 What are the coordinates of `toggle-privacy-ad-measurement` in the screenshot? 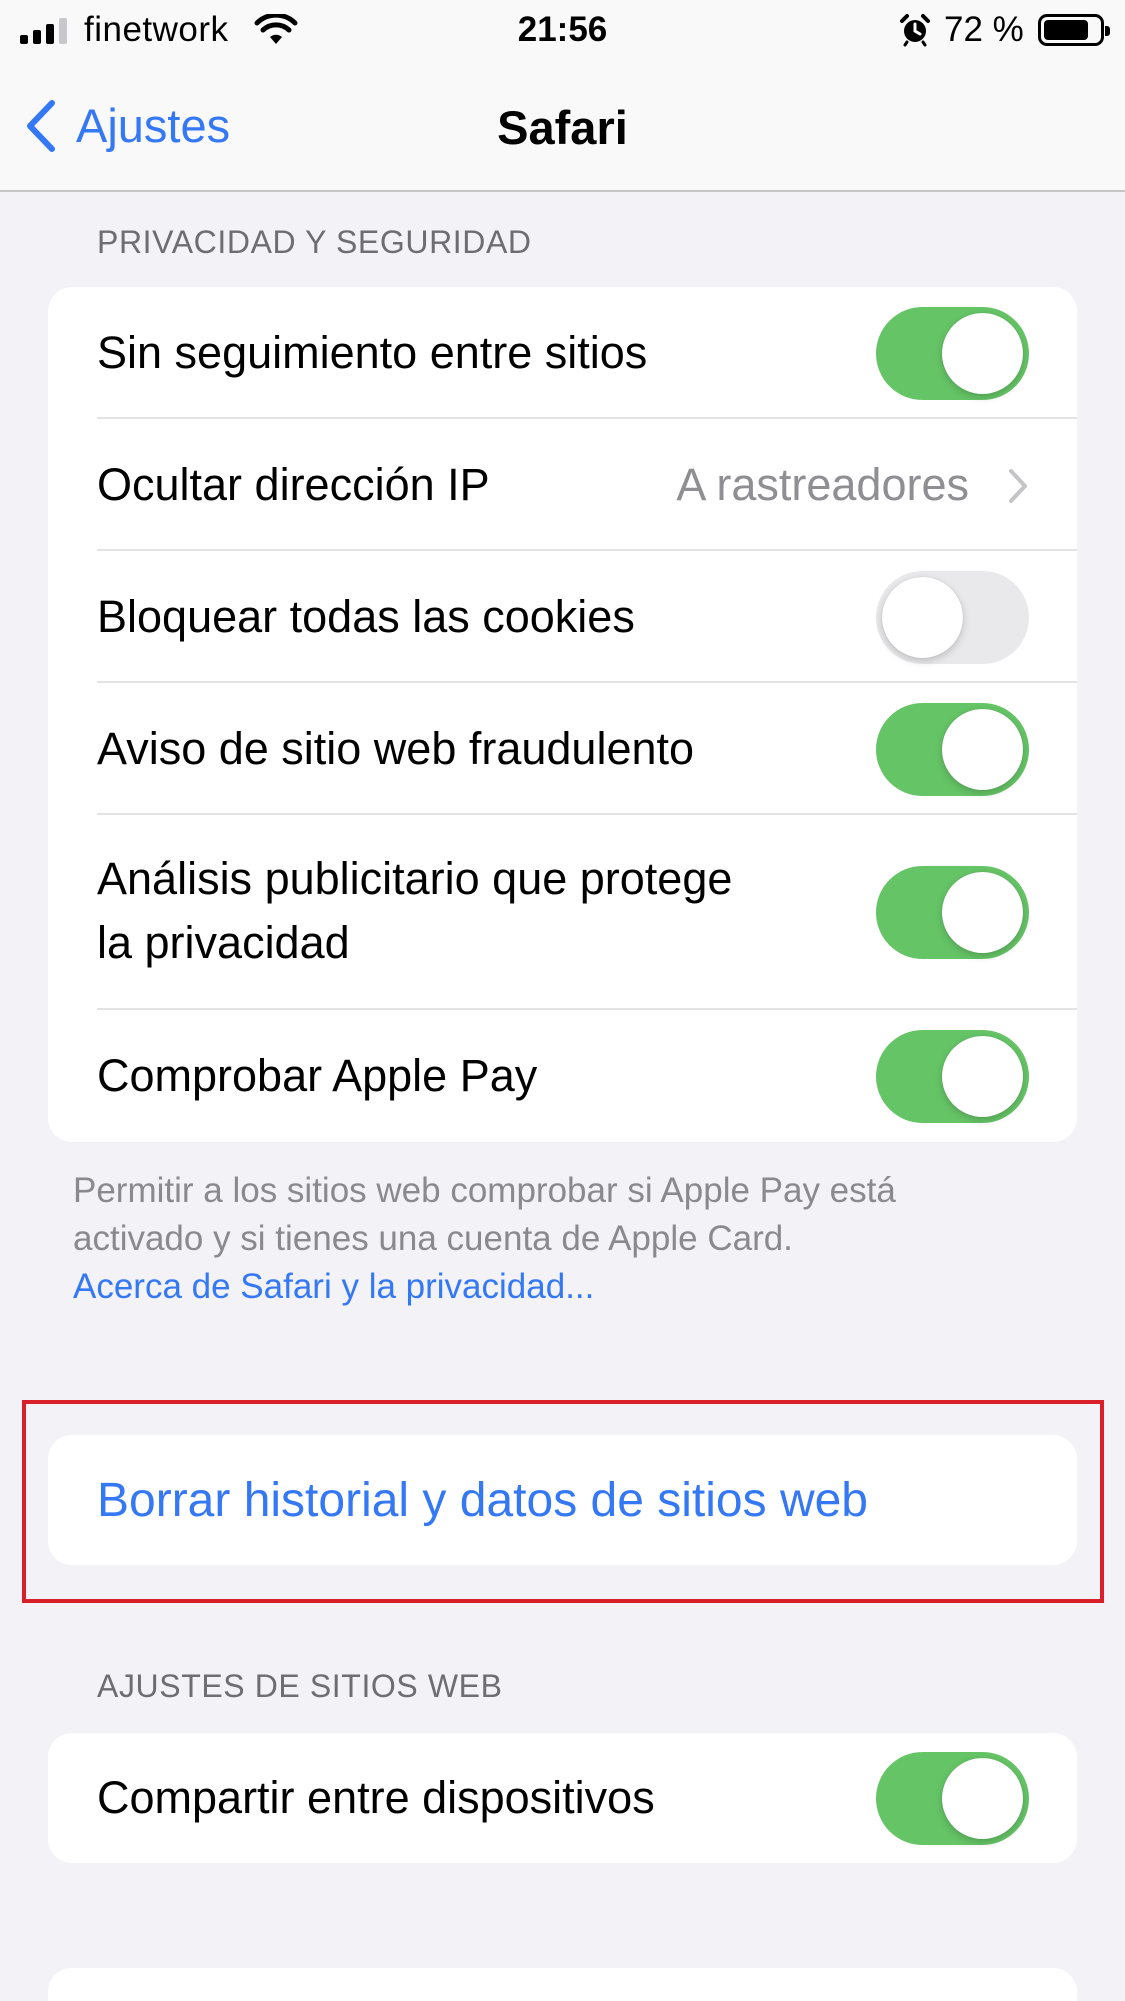 It's located at (952, 912).